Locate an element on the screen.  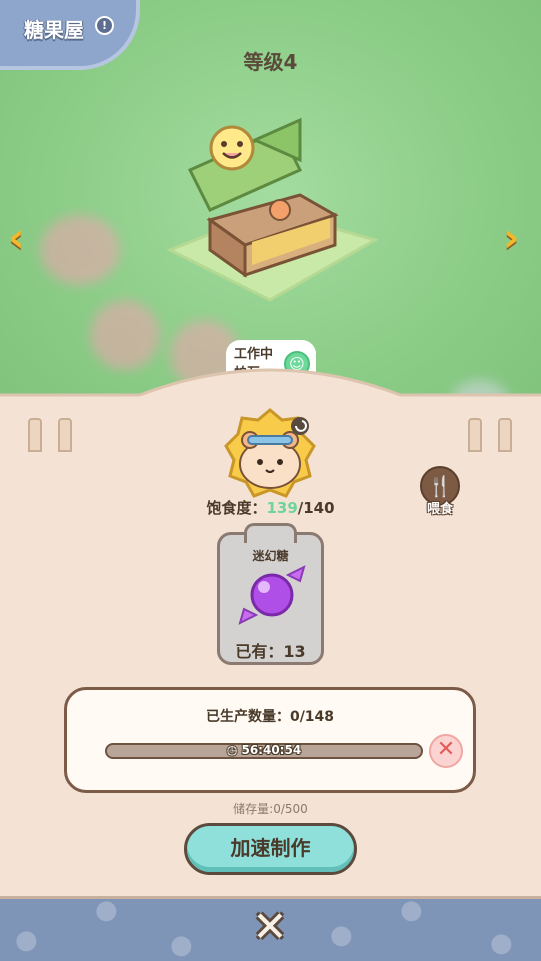
timer-text: 56:40:54 is located at coordinates (271, 750).